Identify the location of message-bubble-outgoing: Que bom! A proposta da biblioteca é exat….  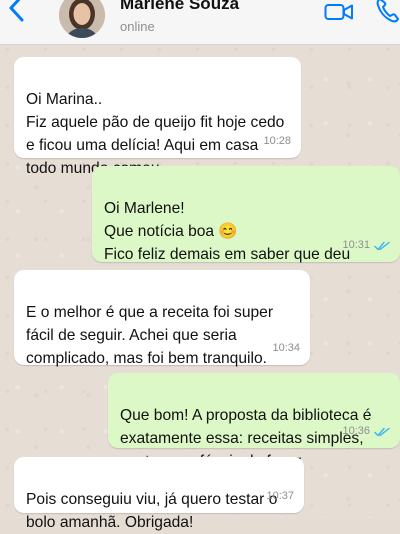
(254, 421).